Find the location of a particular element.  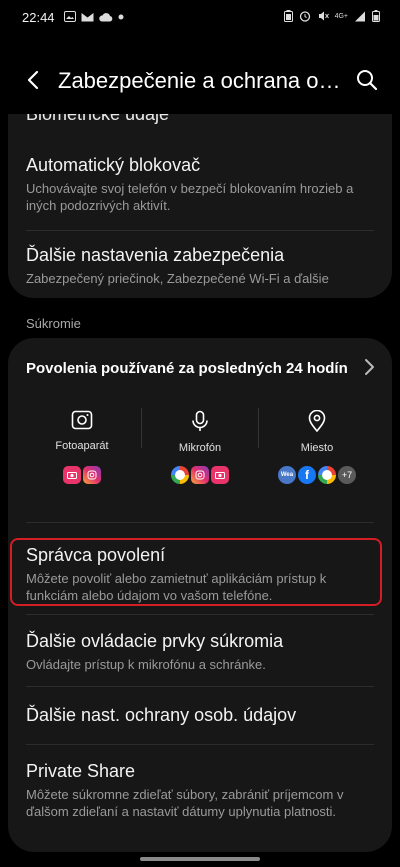

navigation-handle is located at coordinates (200, 859).